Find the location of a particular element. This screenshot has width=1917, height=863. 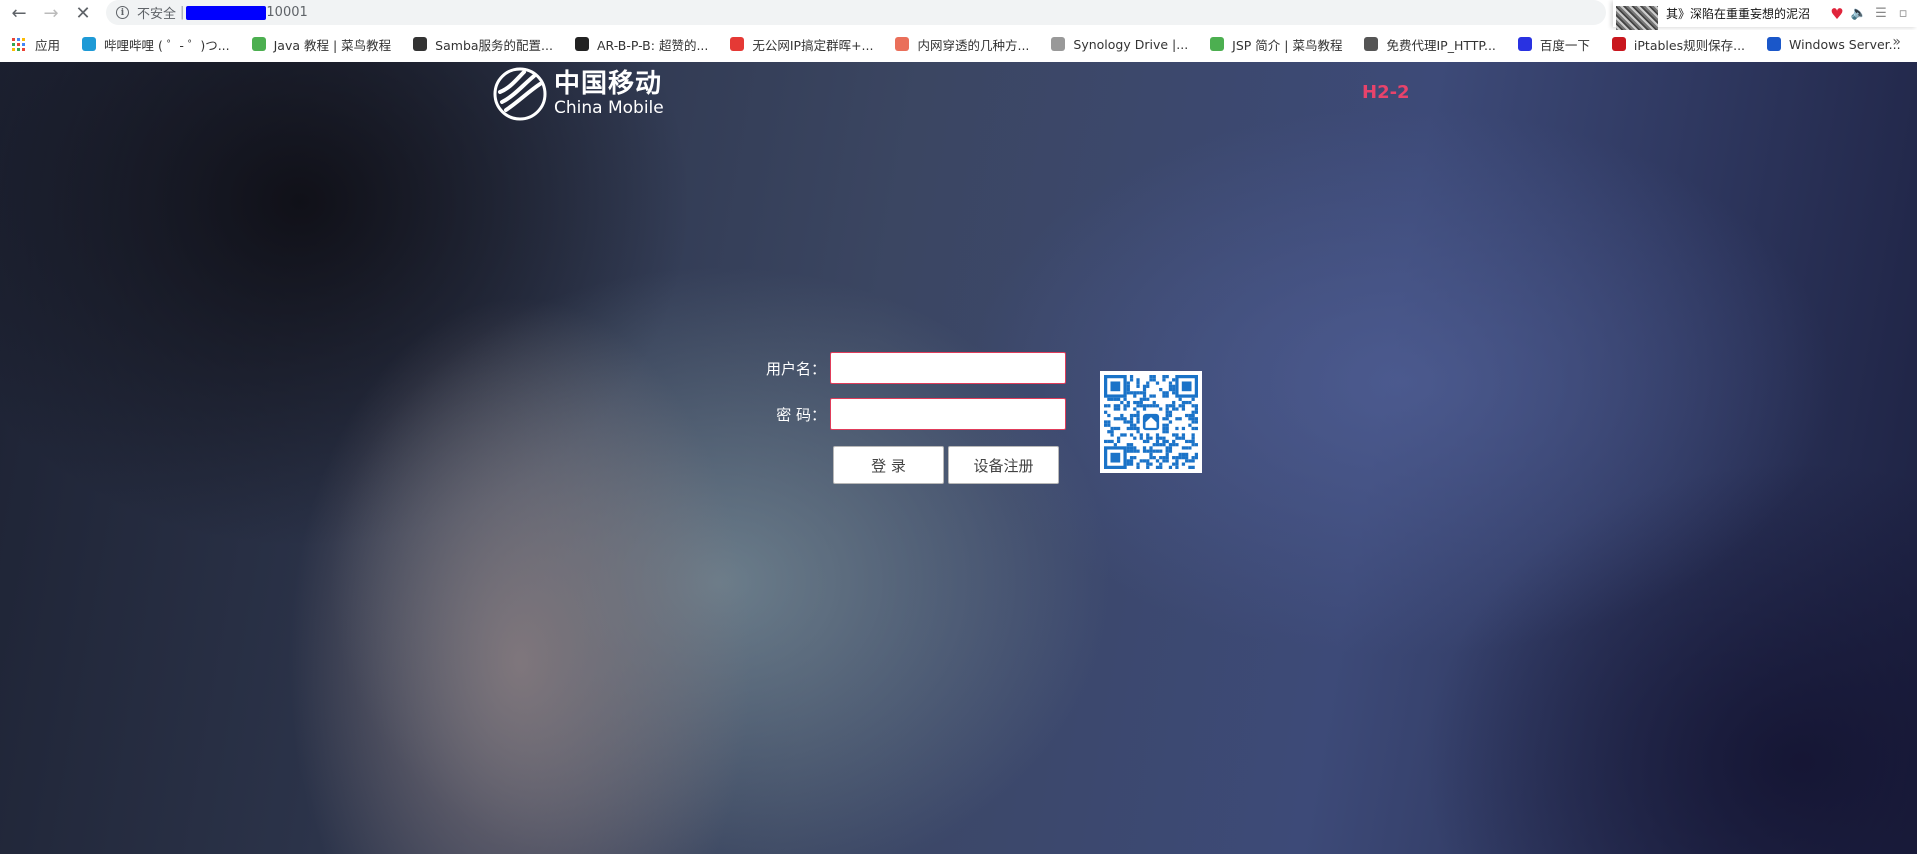

forward-icon: → is located at coordinates (51, 13).